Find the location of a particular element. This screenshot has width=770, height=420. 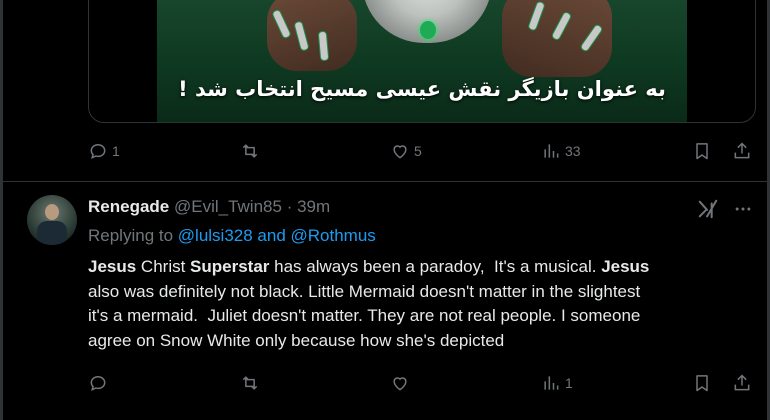

like-count: 5 is located at coordinates (418, 151).